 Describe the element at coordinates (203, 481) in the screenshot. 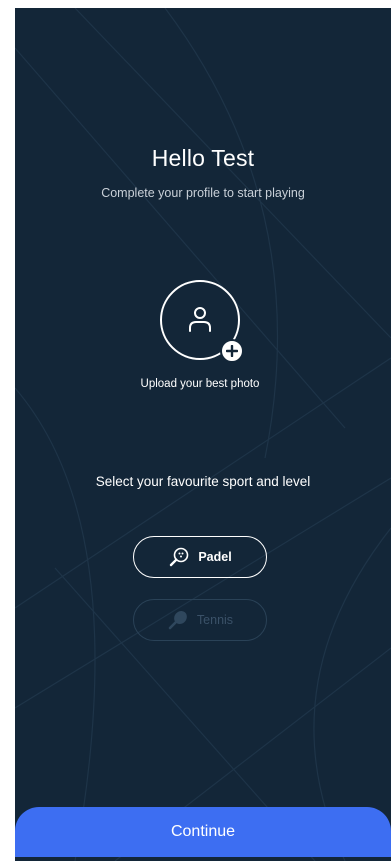

I see `sport-select-heading: Select your favourite sport and level` at that location.